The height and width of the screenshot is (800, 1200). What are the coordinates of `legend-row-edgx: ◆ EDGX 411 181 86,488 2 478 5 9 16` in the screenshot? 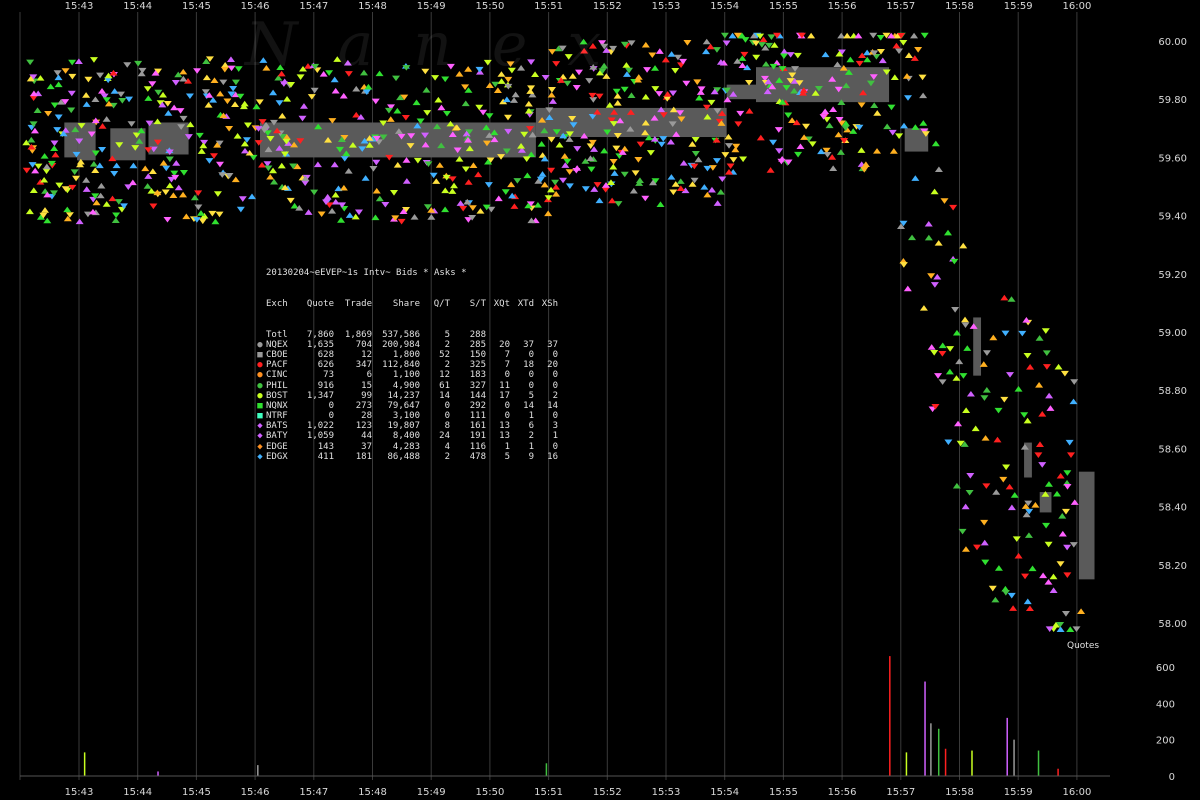 It's located at (406, 457).